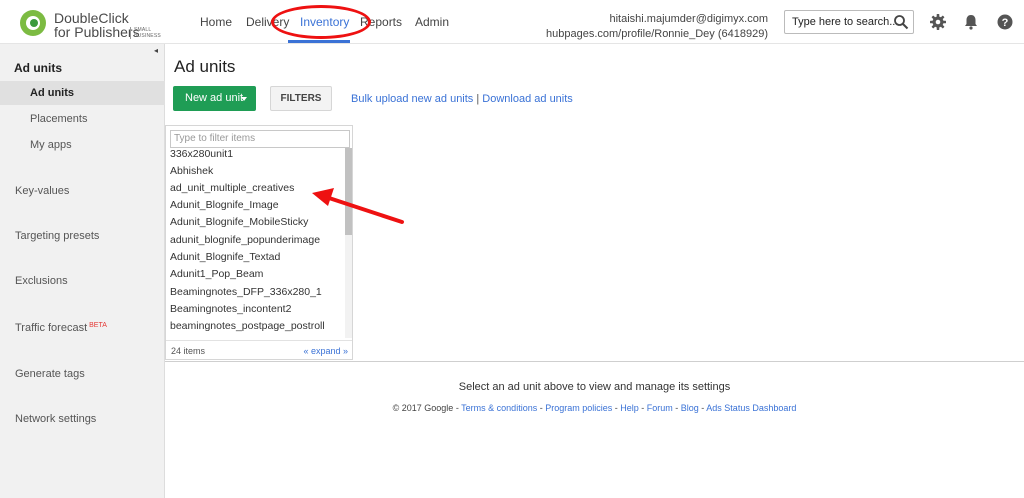 This screenshot has width=1024, height=498. What do you see at coordinates (751, 408) in the screenshot?
I see `footer-link-ads-status: Ads Status Dashboard` at bounding box center [751, 408].